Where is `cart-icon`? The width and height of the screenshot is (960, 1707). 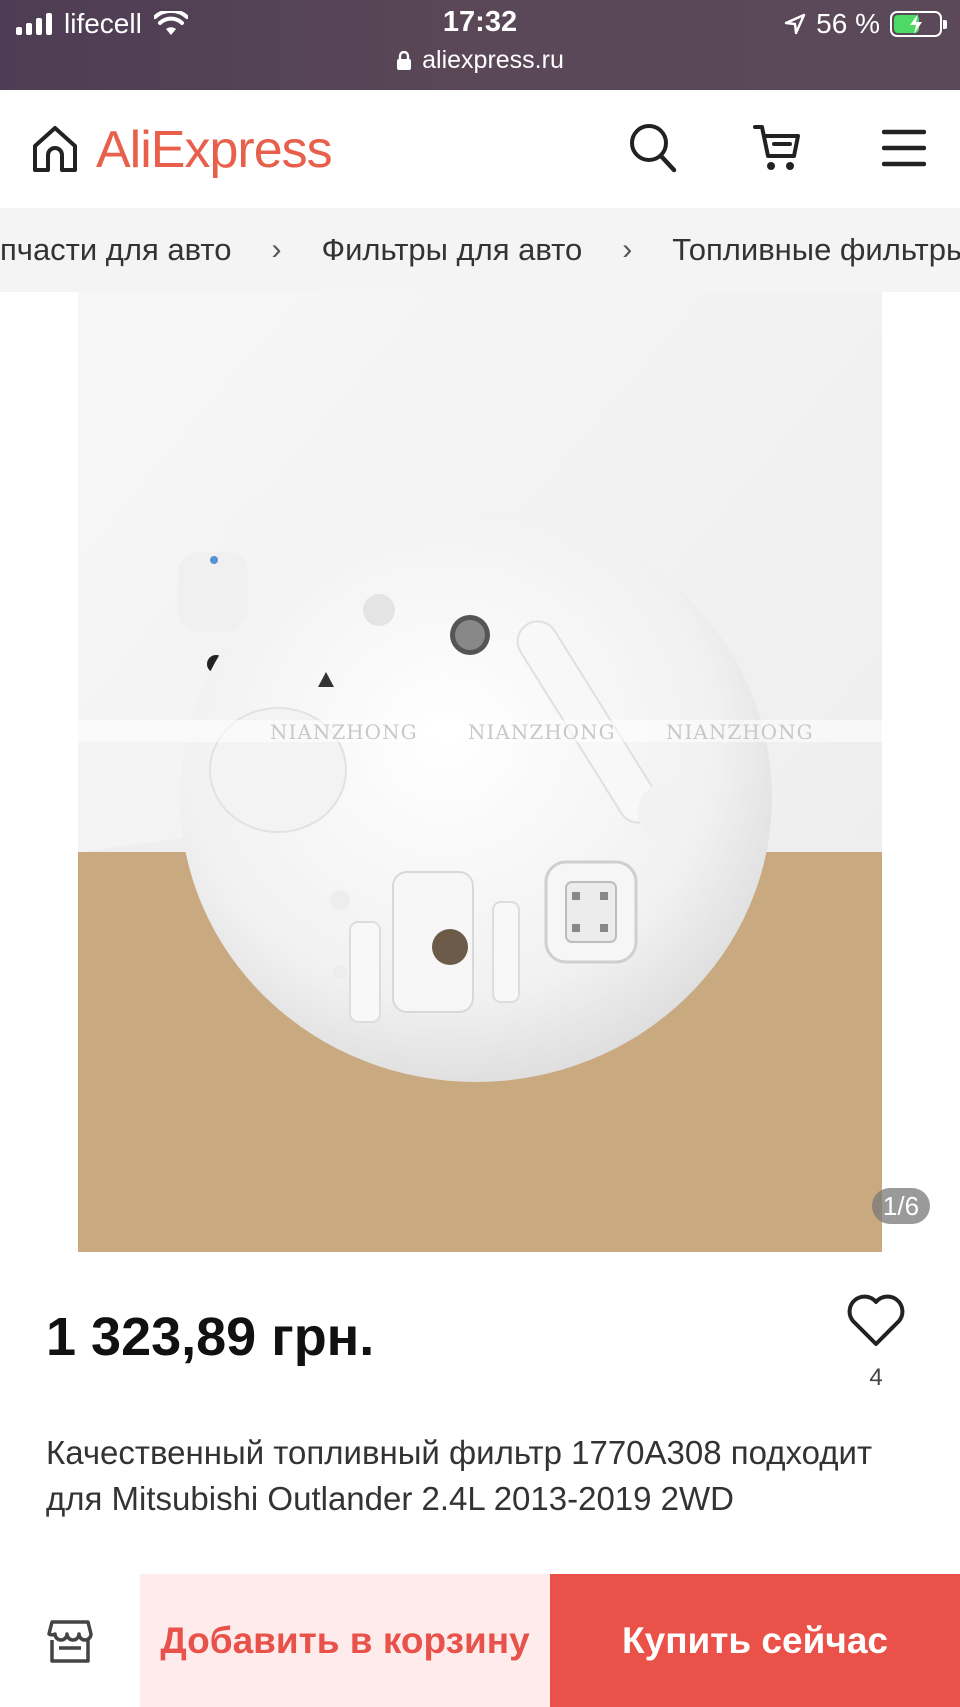 cart-icon is located at coordinates (778, 148).